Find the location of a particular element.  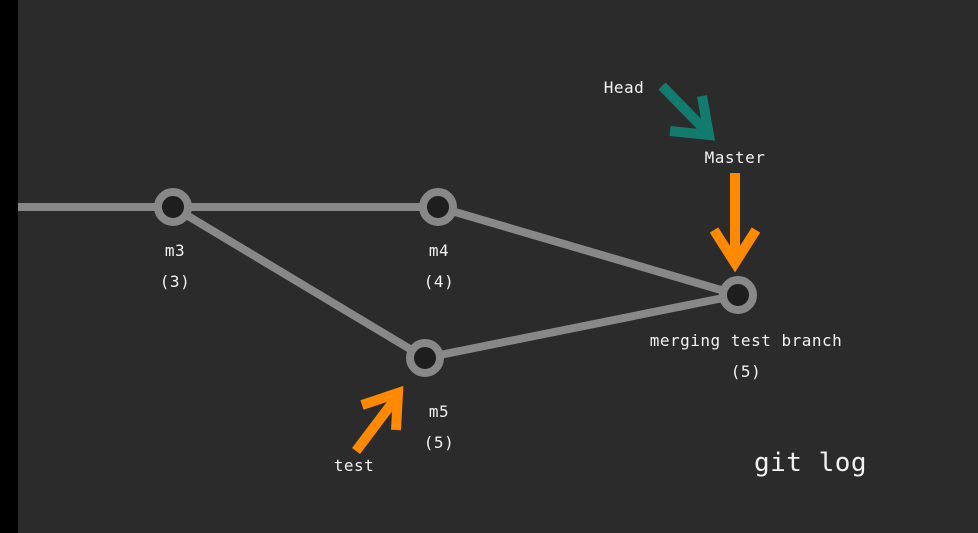

node-m3-number: (3) is located at coordinates (175, 281).